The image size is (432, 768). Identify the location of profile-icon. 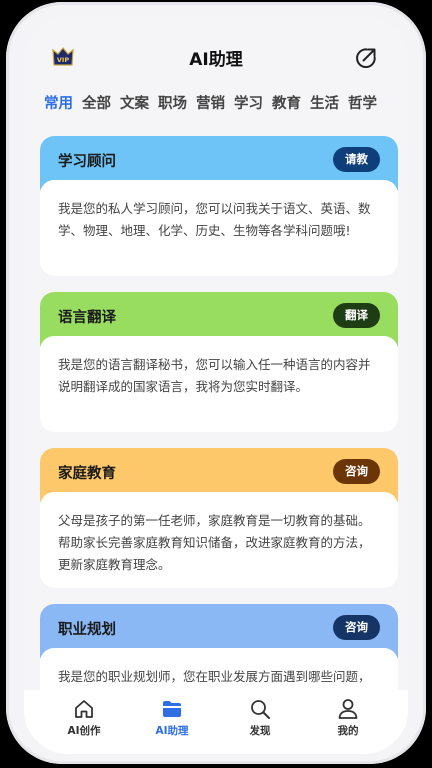
(348, 709).